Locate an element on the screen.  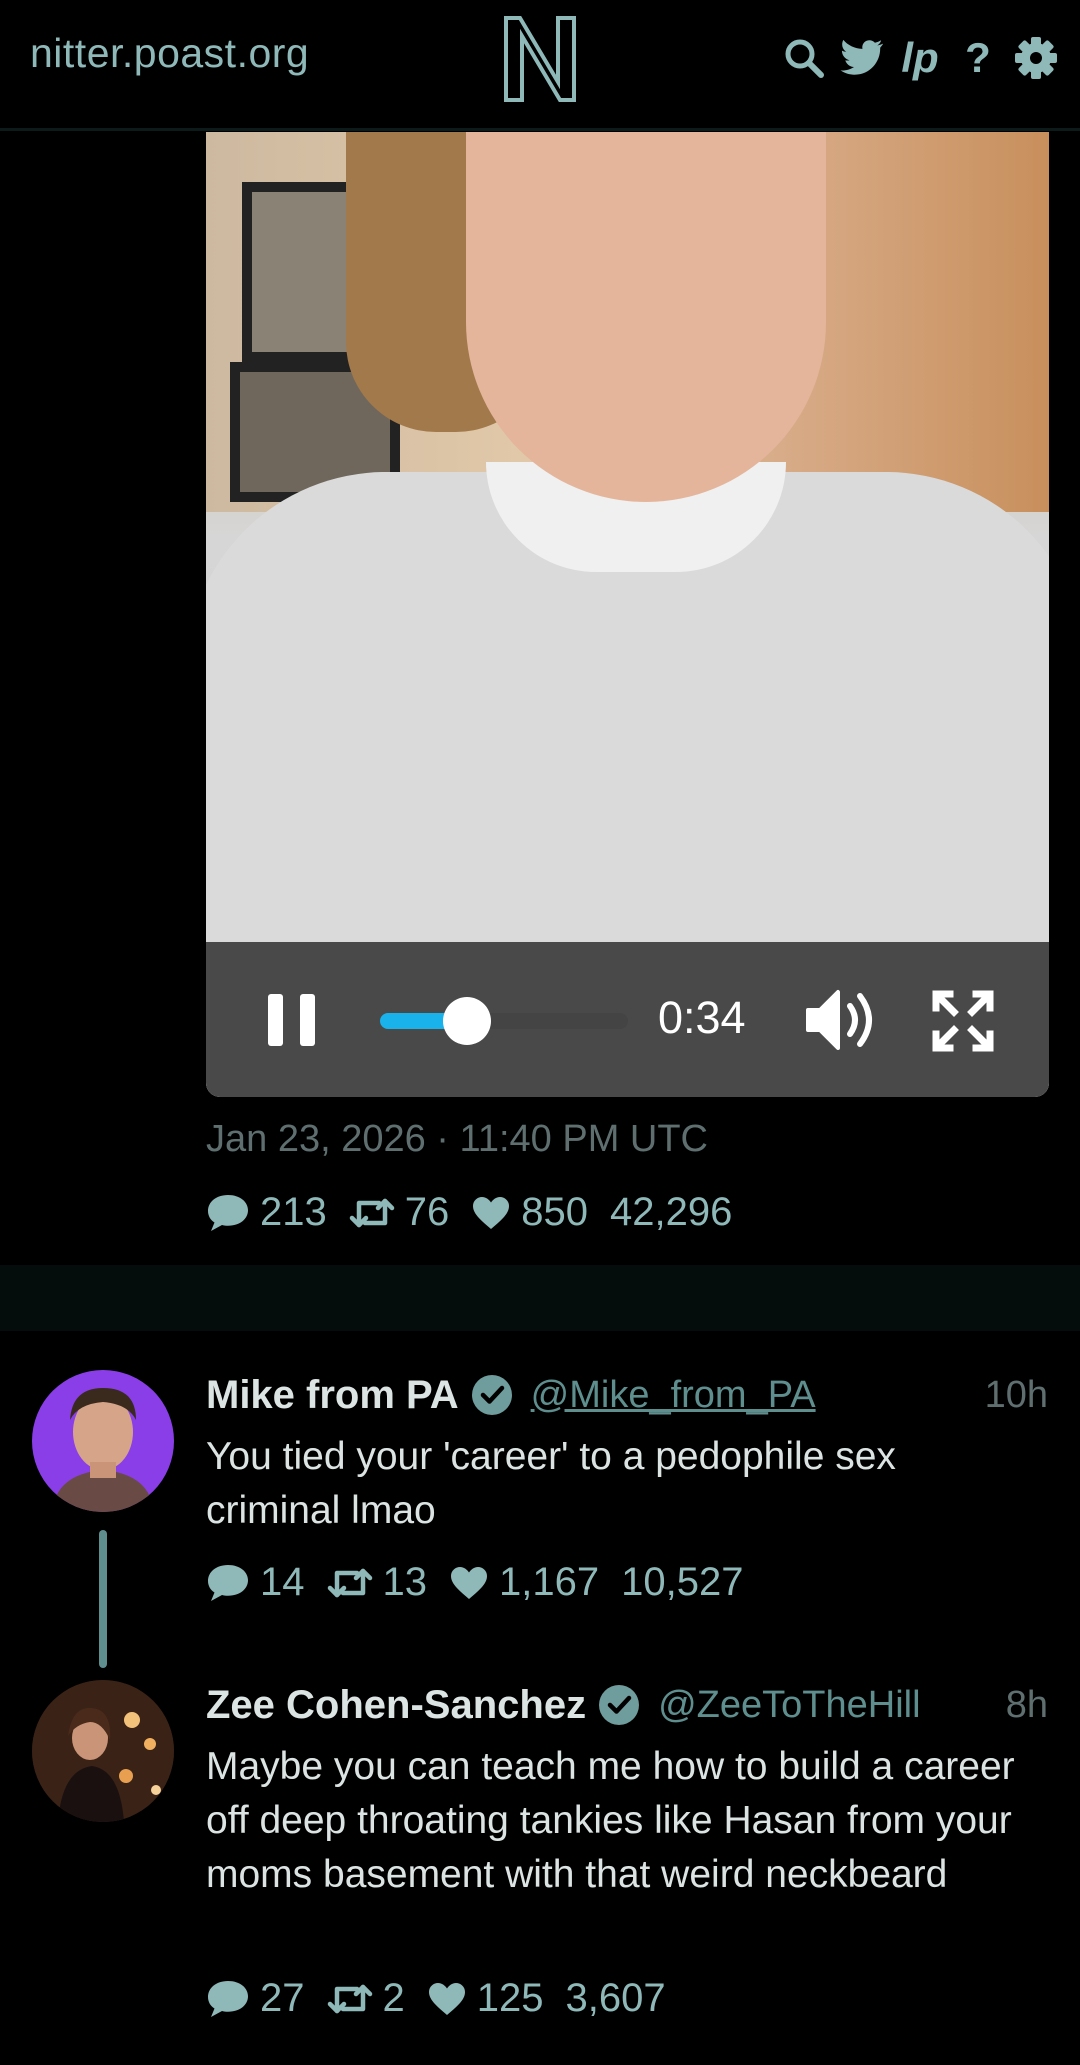
retweet-stat: 2 is located at coordinates (366, 1998).